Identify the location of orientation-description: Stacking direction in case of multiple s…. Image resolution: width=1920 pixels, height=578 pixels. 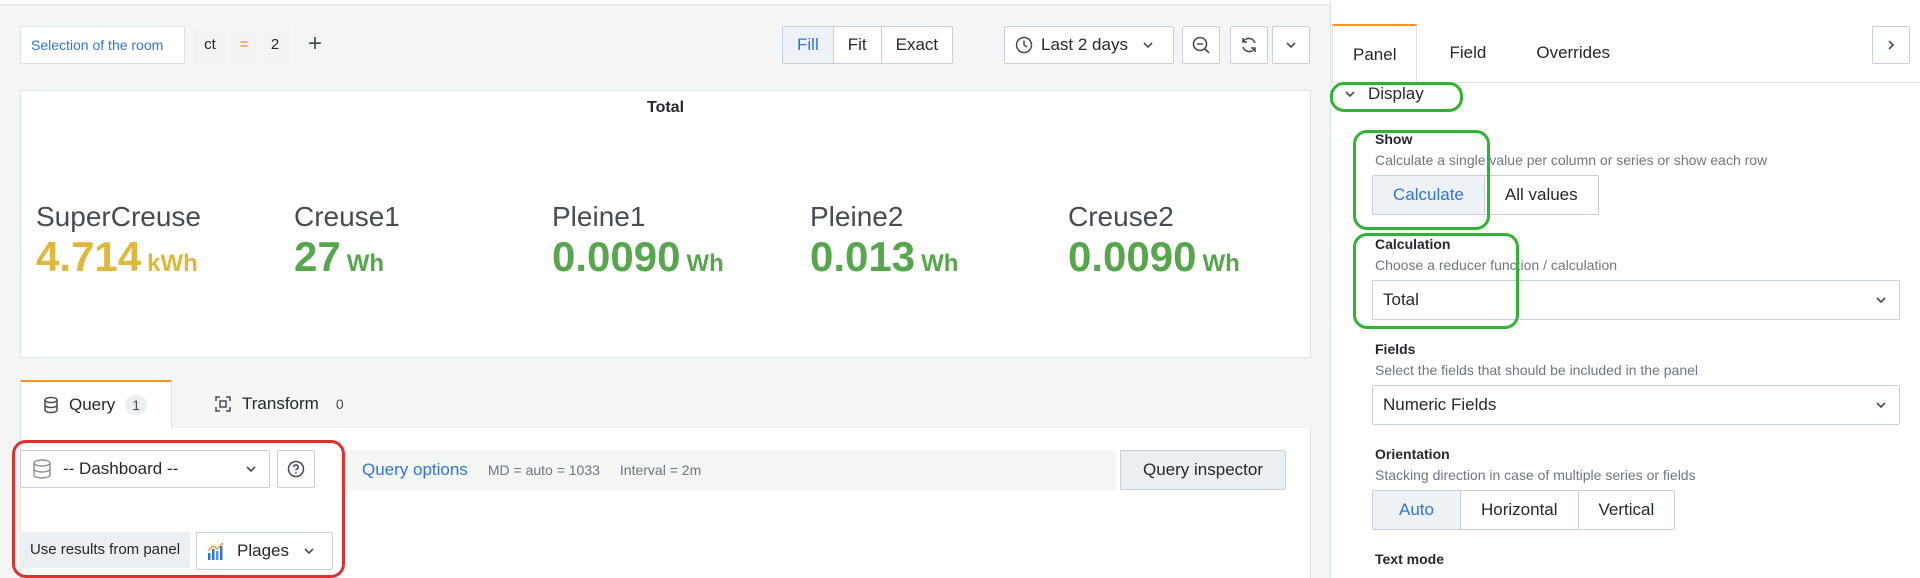
(1535, 475).